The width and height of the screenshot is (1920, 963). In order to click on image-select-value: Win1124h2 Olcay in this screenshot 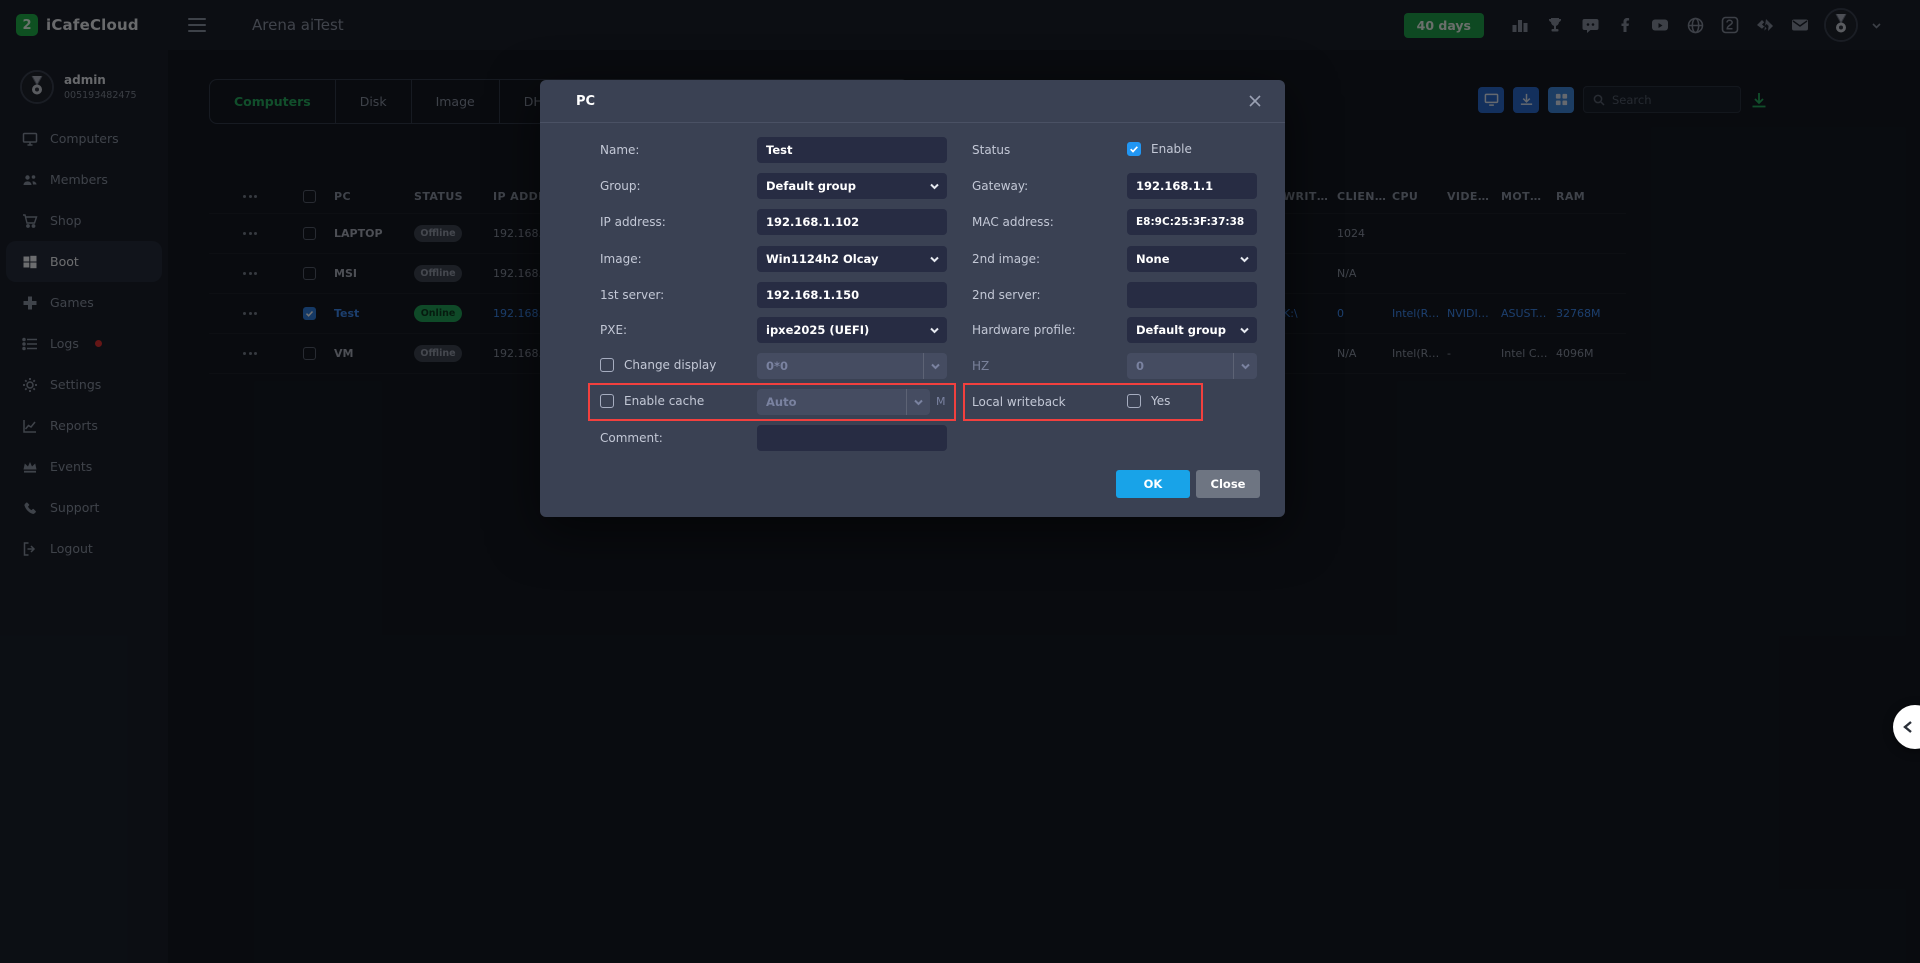, I will do `click(822, 259)`.